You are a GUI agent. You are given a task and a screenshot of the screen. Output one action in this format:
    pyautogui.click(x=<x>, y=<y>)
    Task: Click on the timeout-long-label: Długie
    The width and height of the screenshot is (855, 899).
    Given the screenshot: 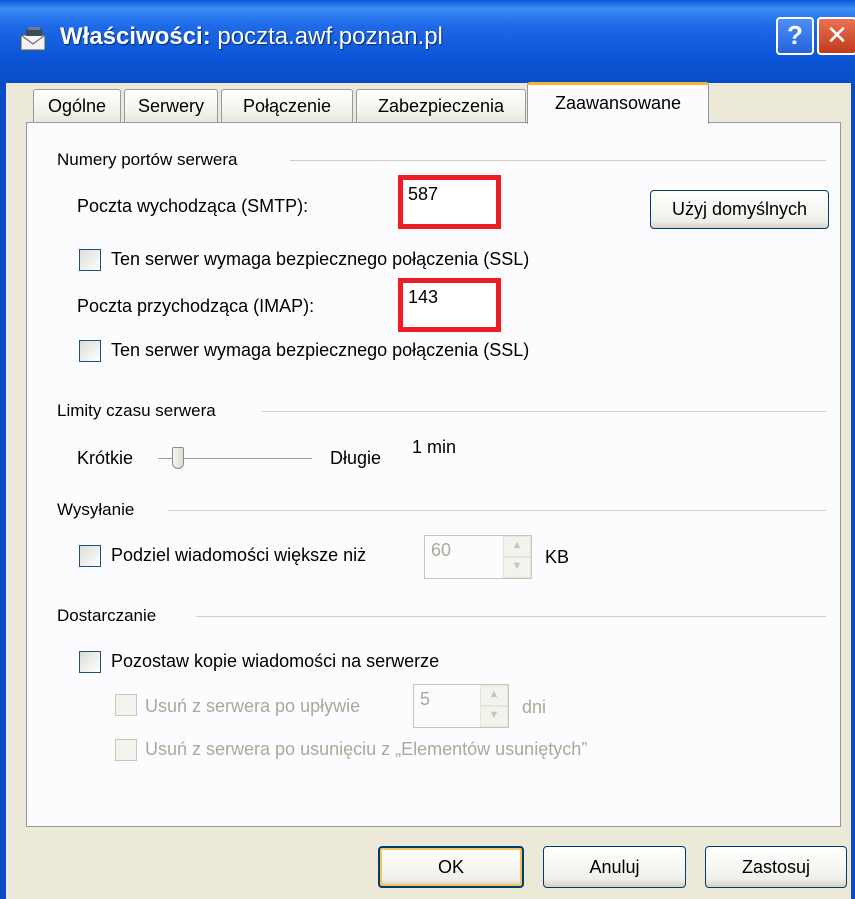 What is the action you would take?
    pyautogui.click(x=356, y=458)
    